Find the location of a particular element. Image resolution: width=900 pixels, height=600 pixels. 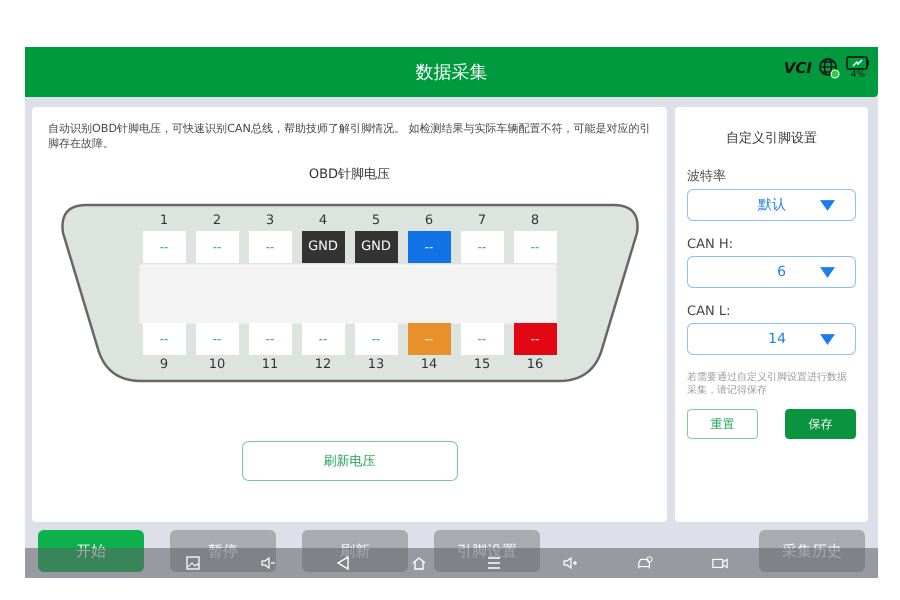

screen-title: 数据采集 is located at coordinates (452, 72).